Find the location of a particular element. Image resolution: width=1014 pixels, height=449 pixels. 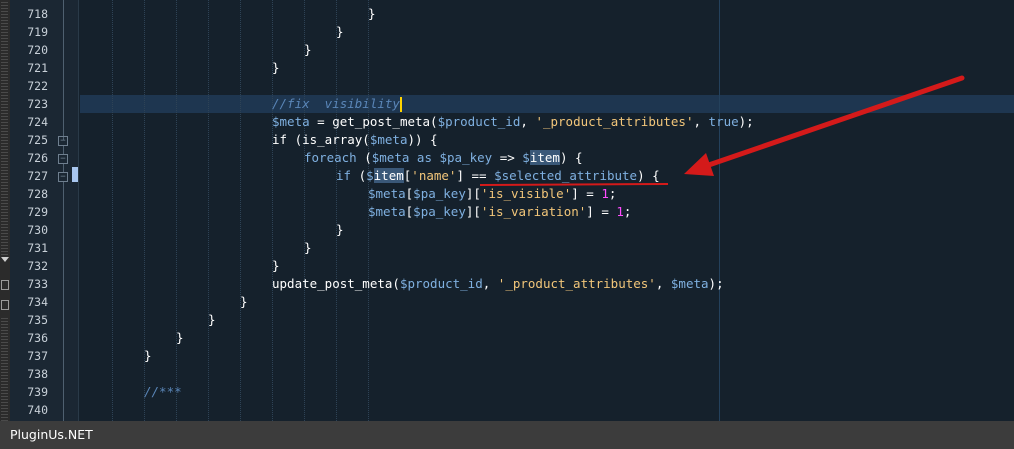

code-token: 'name' is located at coordinates (434, 175).